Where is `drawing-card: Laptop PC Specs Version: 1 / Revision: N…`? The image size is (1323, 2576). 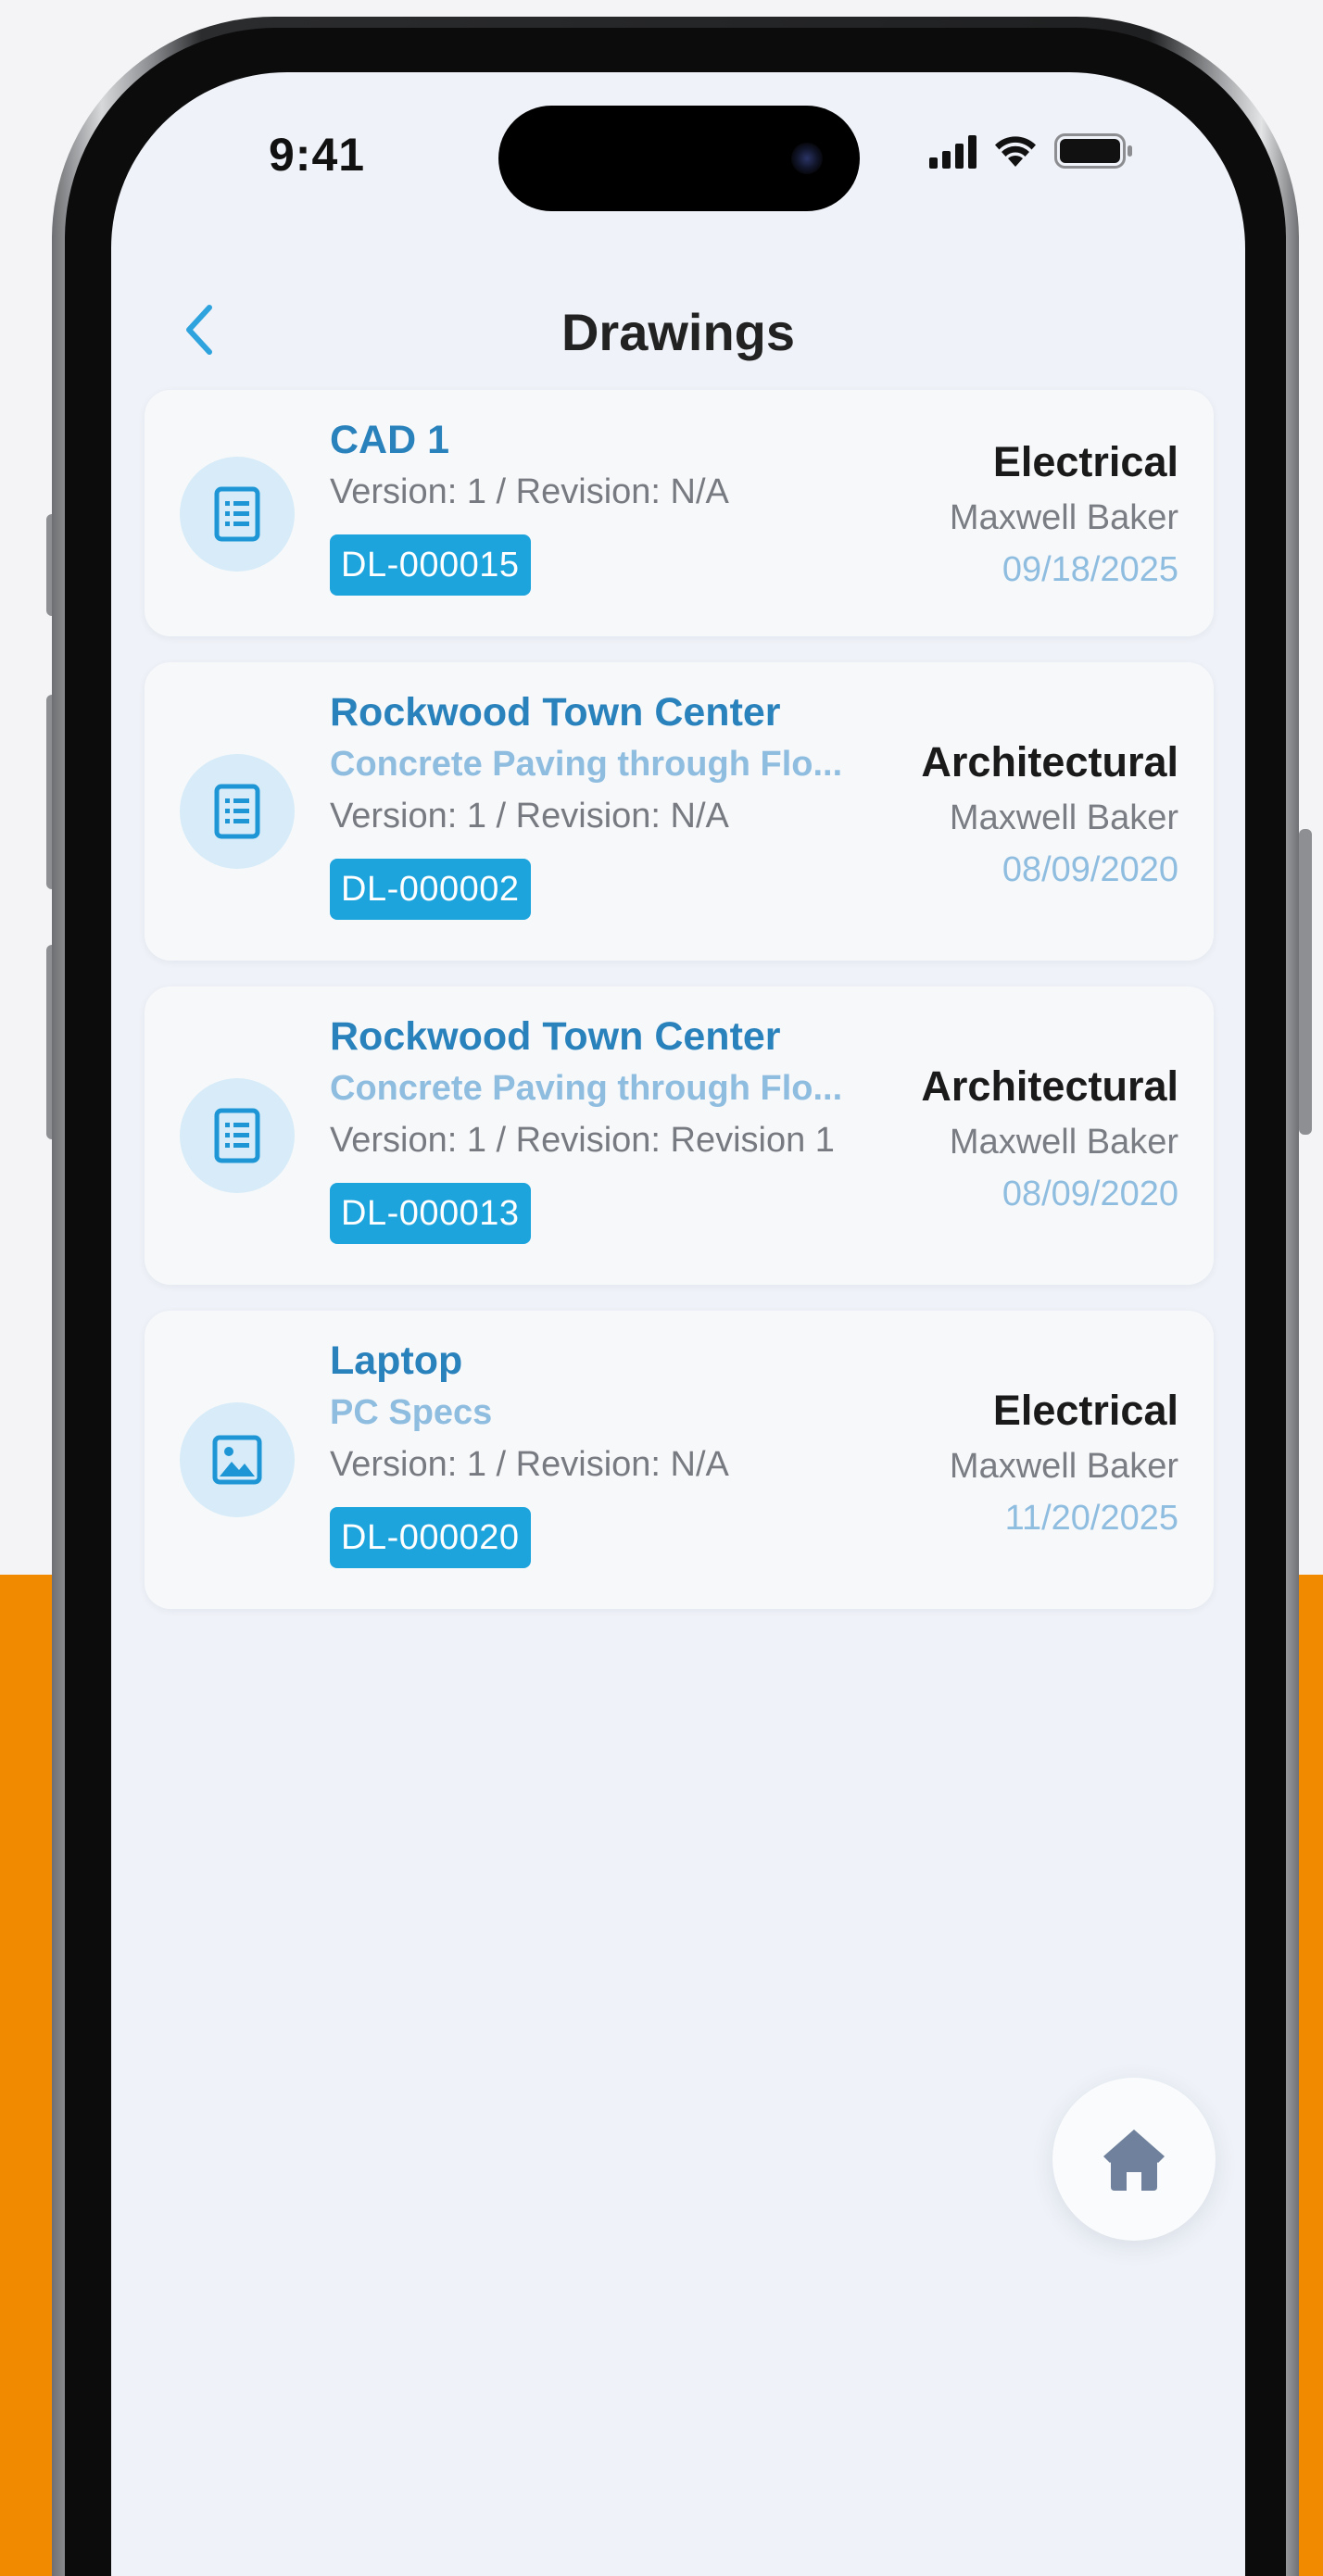 drawing-card: Laptop PC Specs Version: 1 / Revision: N… is located at coordinates (679, 1460).